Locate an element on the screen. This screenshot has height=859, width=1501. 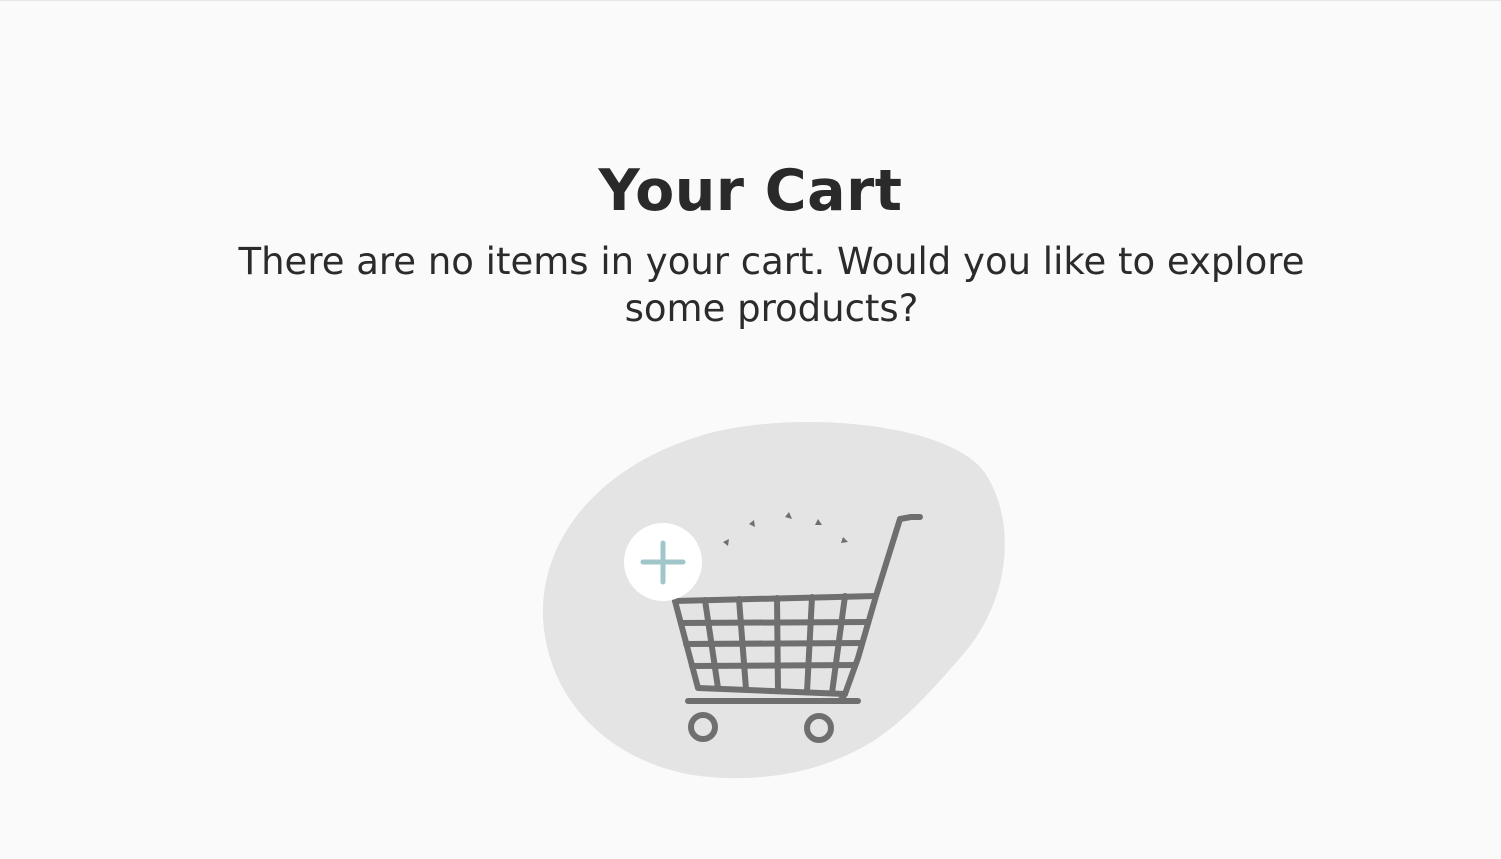
page-title: Your Cart is located at coordinates (750, 191).